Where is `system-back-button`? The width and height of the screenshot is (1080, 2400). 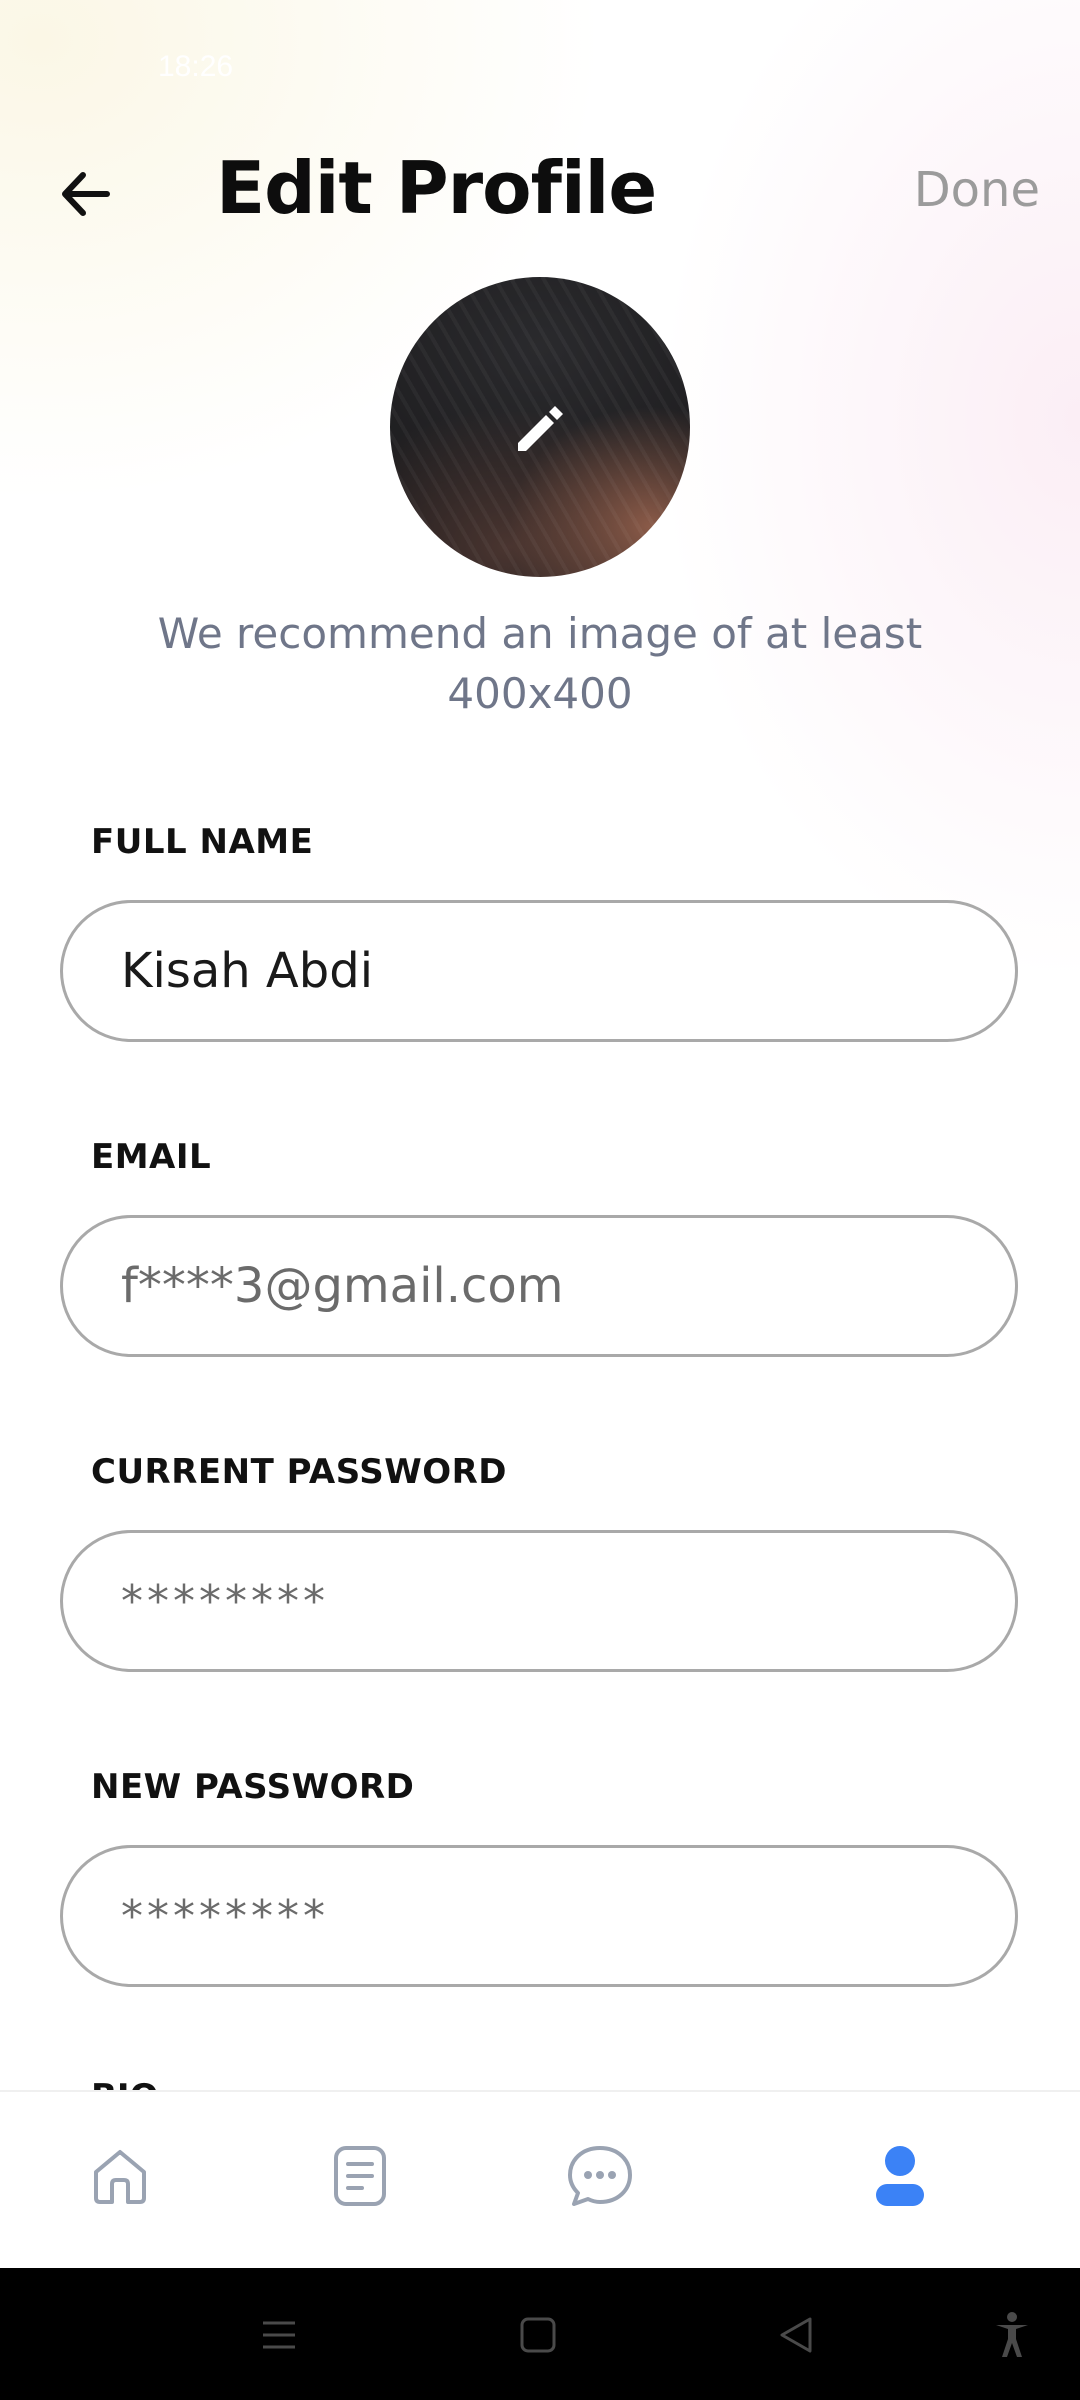 system-back-button is located at coordinates (796, 2335).